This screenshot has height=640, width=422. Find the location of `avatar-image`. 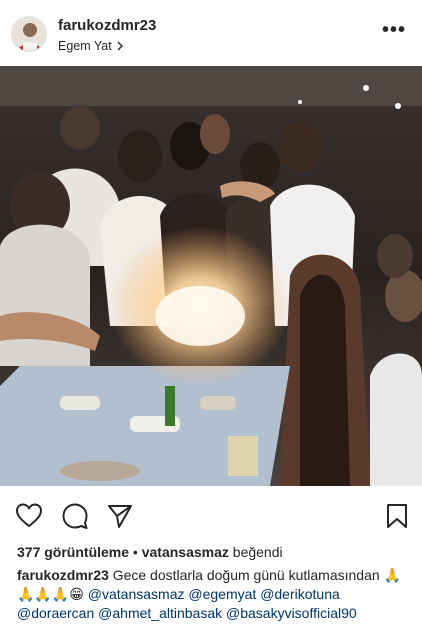

avatar-image is located at coordinates (29, 34).